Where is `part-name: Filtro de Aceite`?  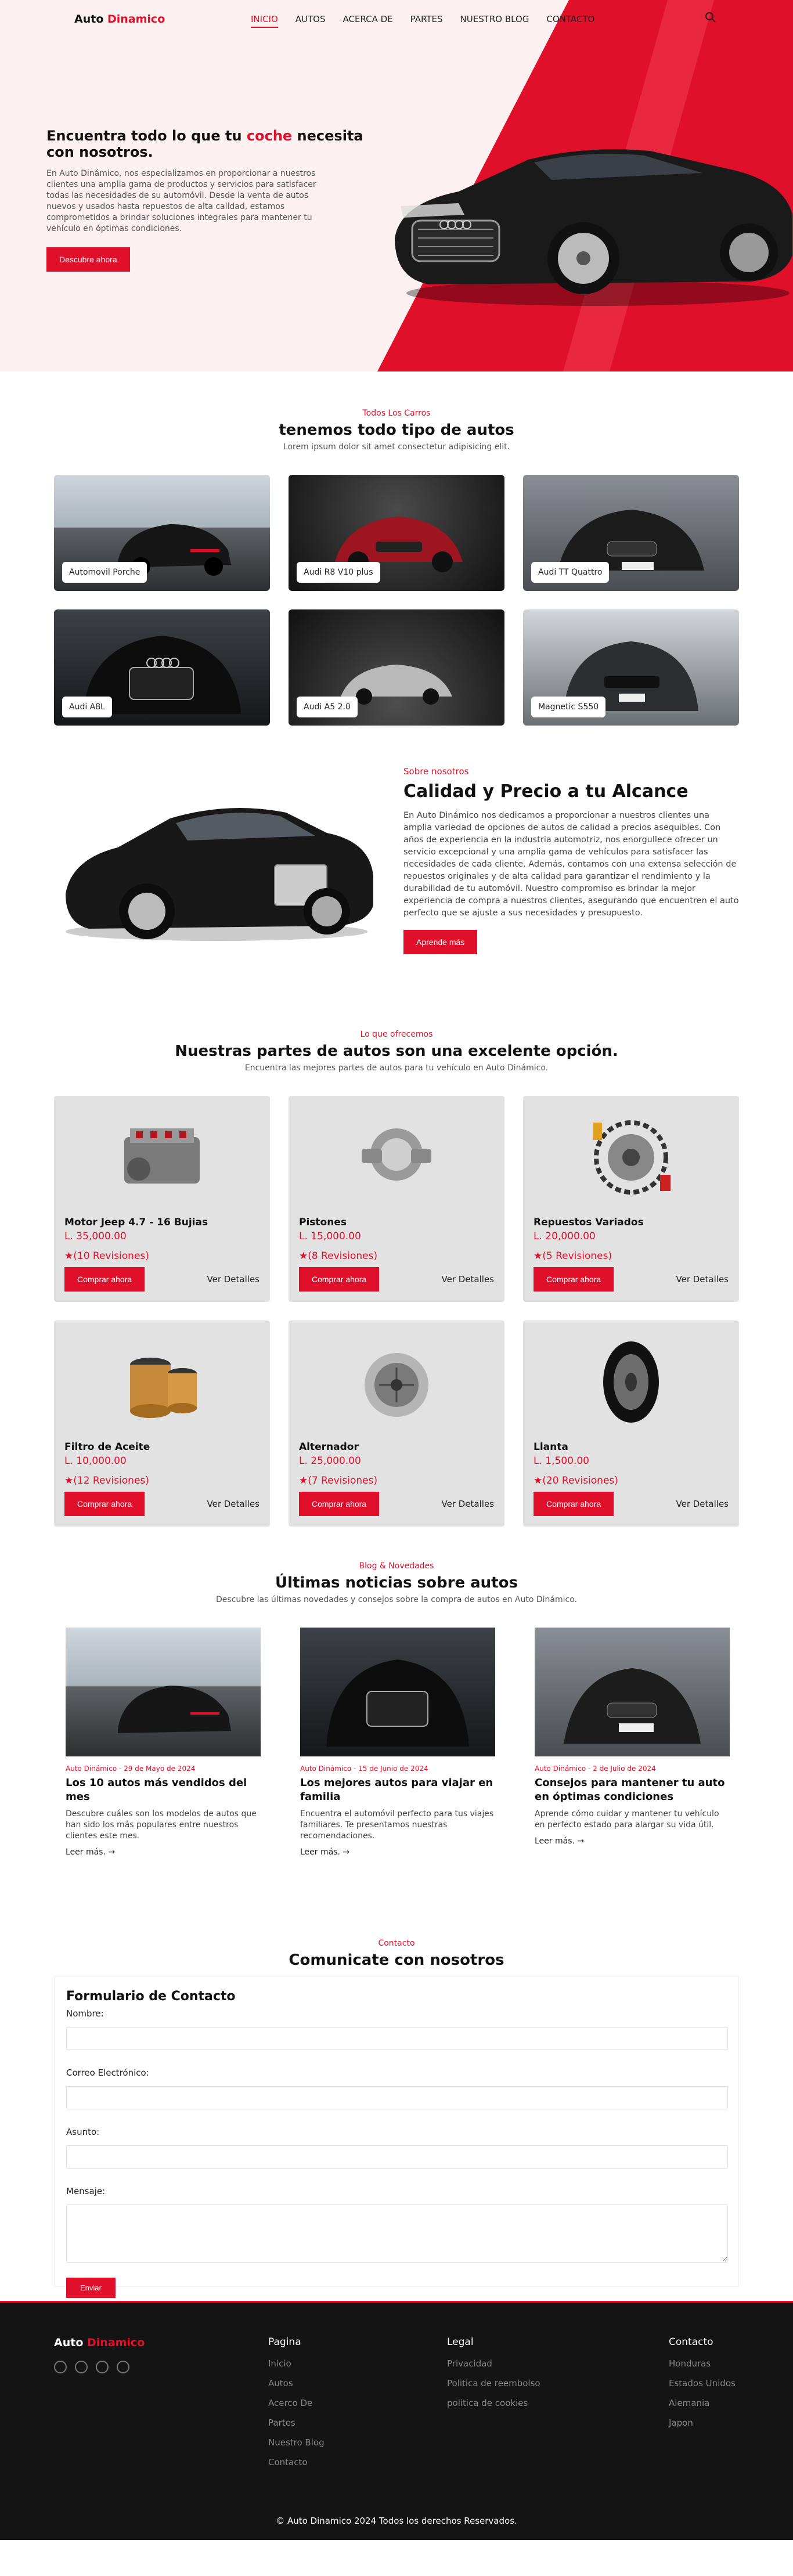
part-name: Filtro de Aceite is located at coordinates (107, 1447).